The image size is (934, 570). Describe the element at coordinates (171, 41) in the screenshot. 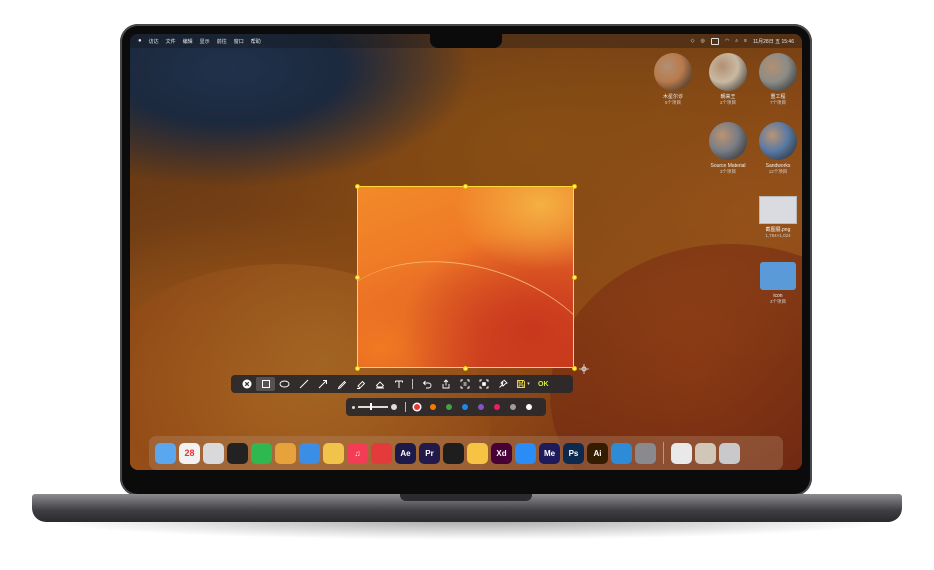

I see `menu-item: 文件` at that location.